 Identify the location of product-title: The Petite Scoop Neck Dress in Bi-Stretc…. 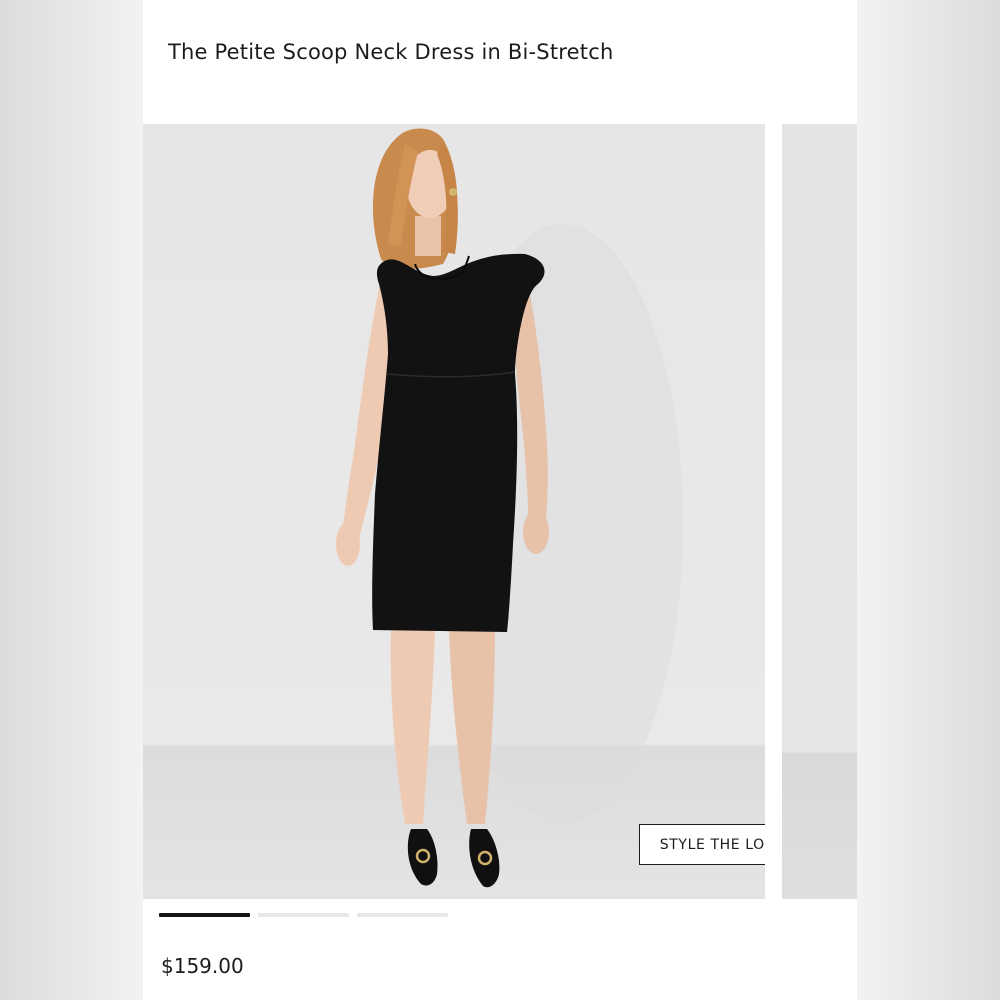
(391, 52).